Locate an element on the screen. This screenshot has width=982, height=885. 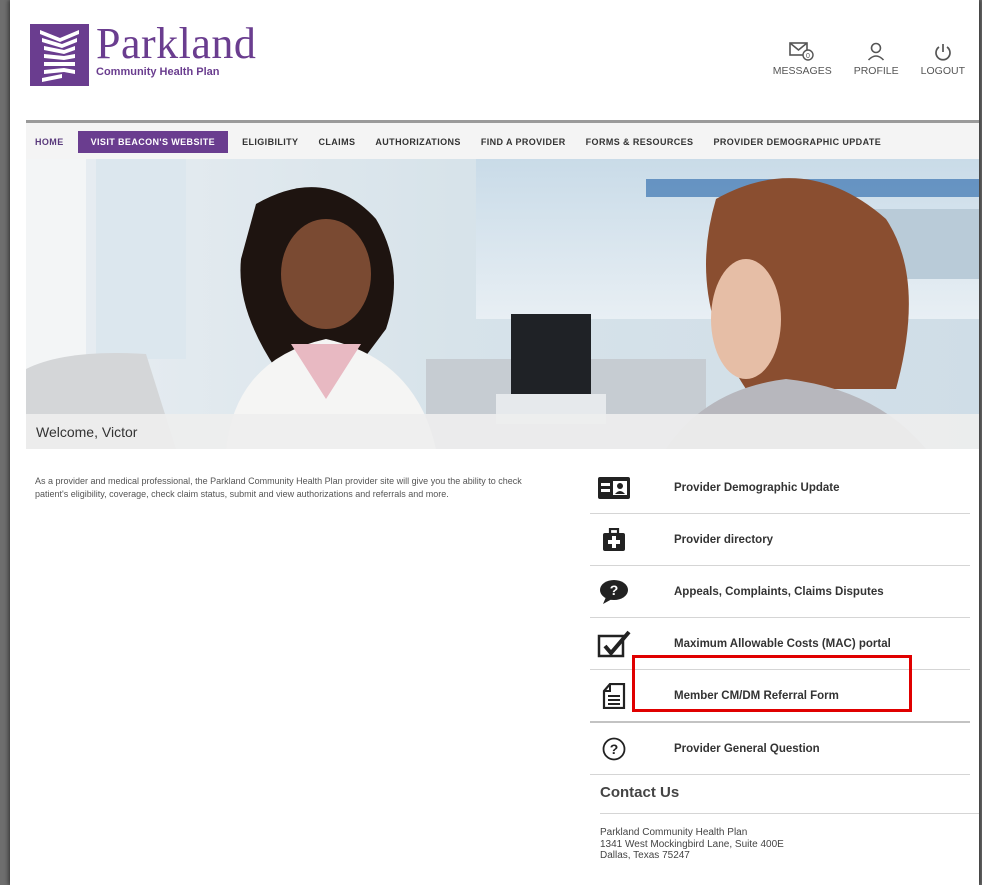
contact-line: 1341 West Mockingbird Lane, Suite 400E is located at coordinates (692, 844).